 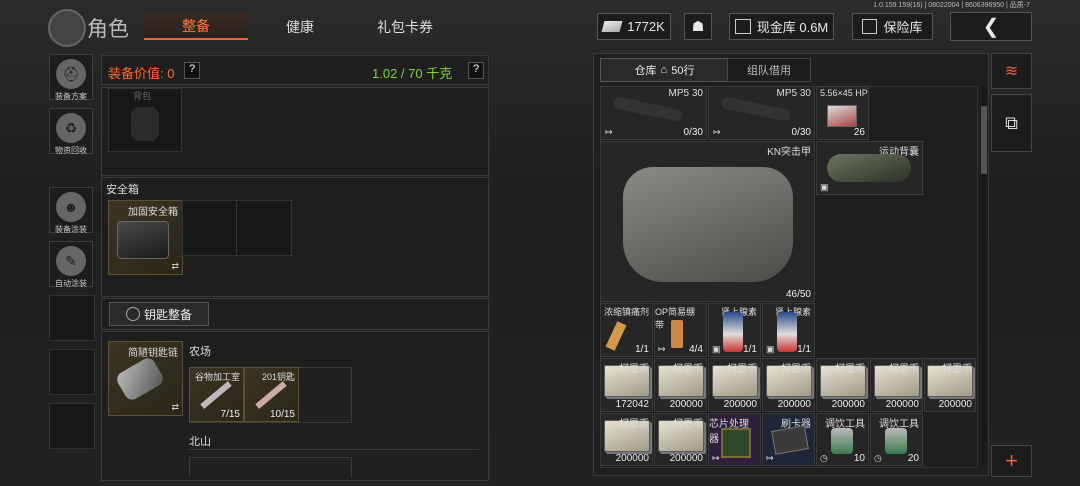 What do you see at coordinates (71, 261) in the screenshot?
I see `spray-icon: ✎` at bounding box center [71, 261].